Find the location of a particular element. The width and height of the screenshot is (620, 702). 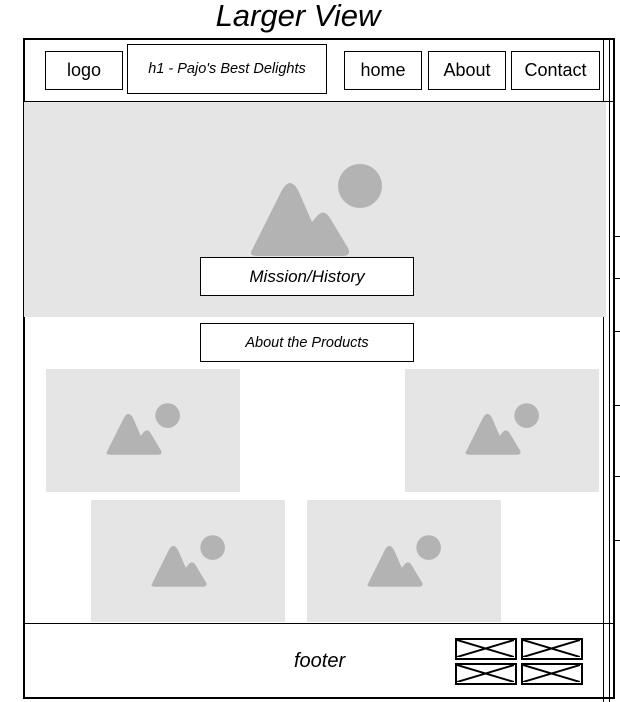

products-heading-box: About the Products is located at coordinates (307, 342).